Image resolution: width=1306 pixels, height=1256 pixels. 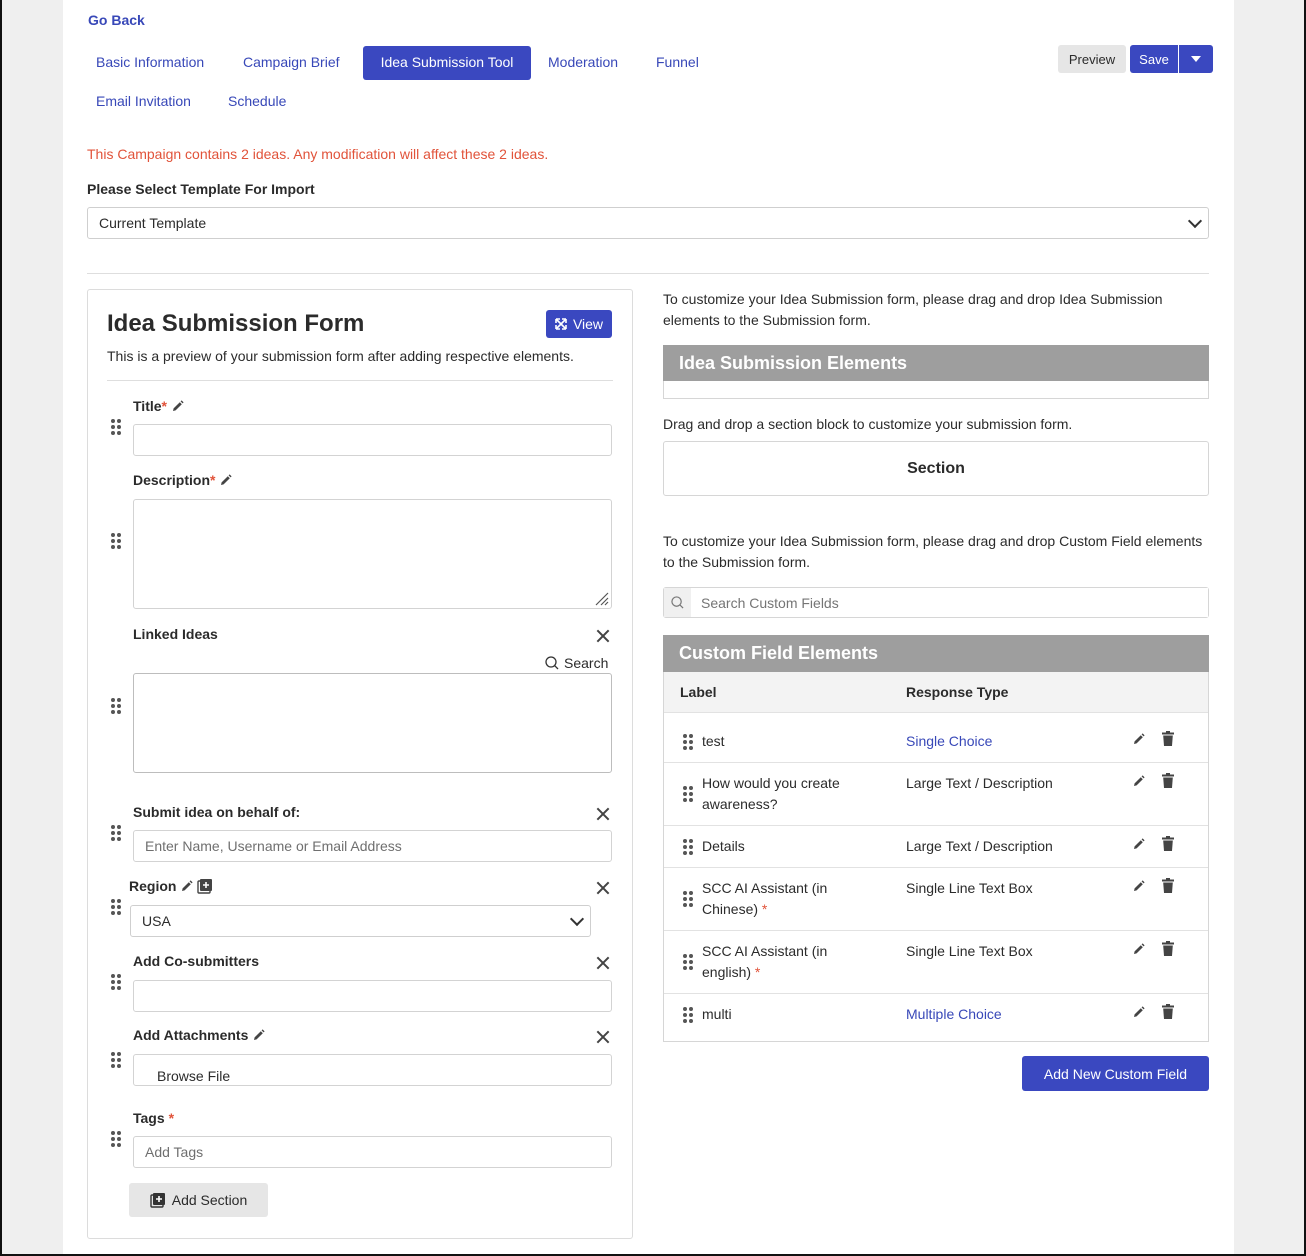 I want to click on custom-field-row: multi Multiple Choice, so click(x=936, y=1016).